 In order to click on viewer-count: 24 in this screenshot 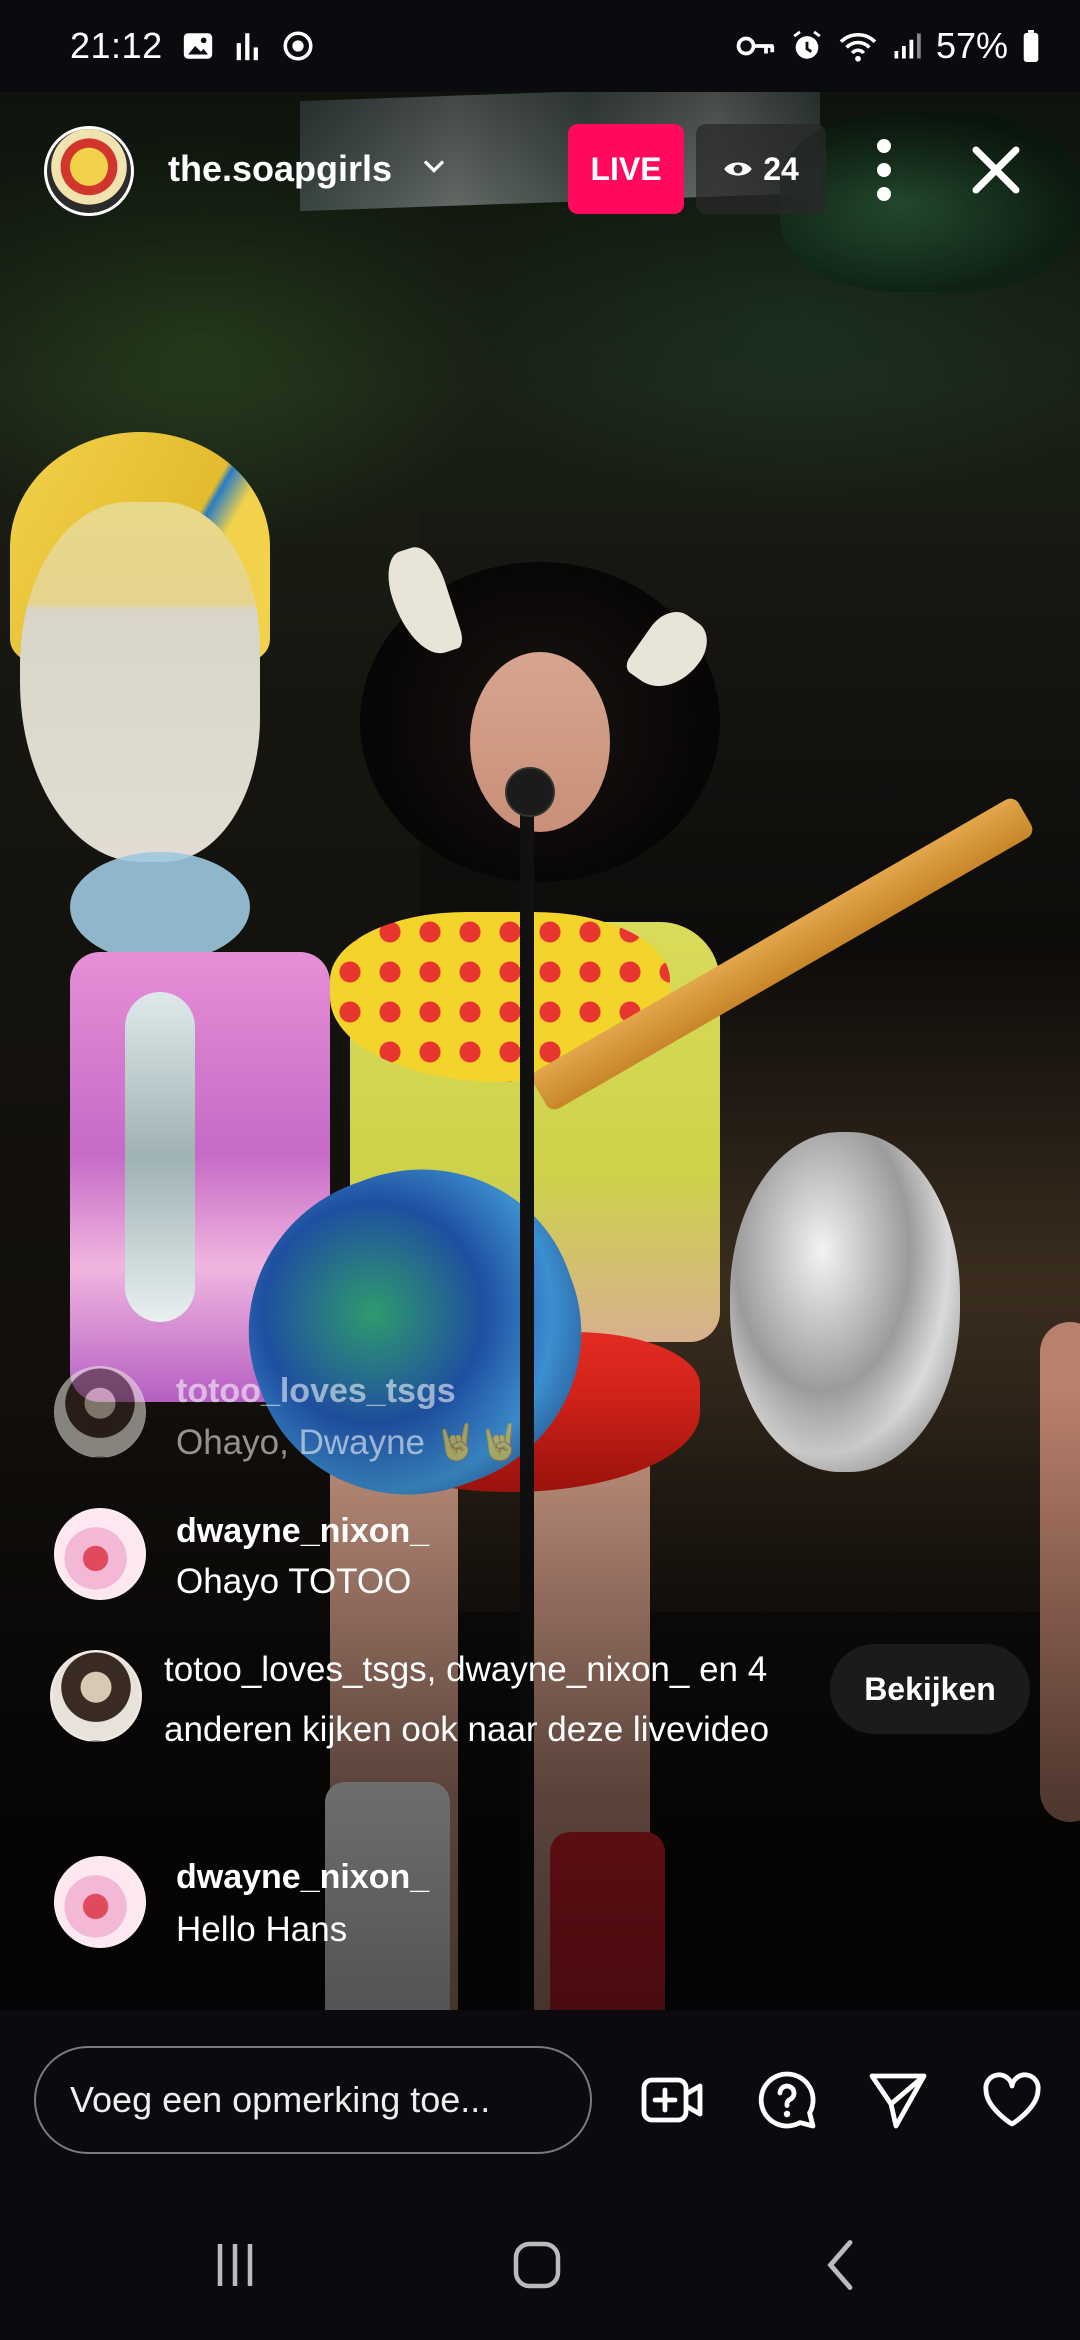, I will do `click(781, 168)`.